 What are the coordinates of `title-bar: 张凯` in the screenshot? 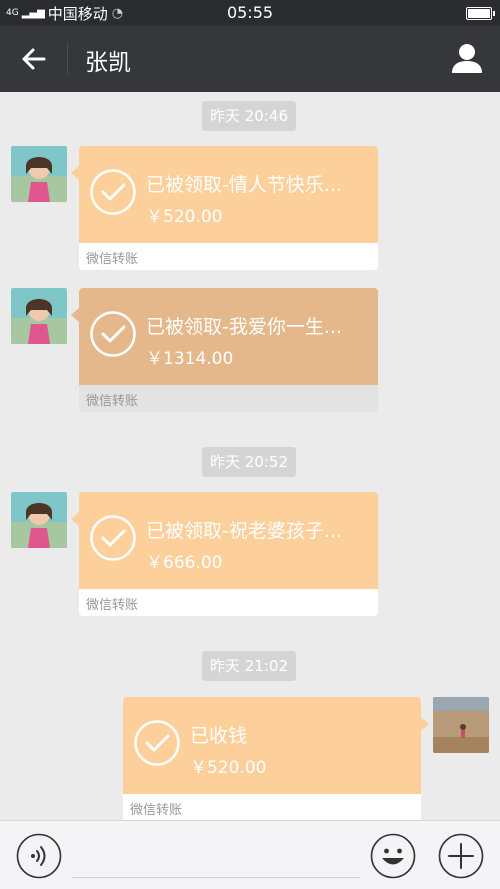 It's located at (250, 59).